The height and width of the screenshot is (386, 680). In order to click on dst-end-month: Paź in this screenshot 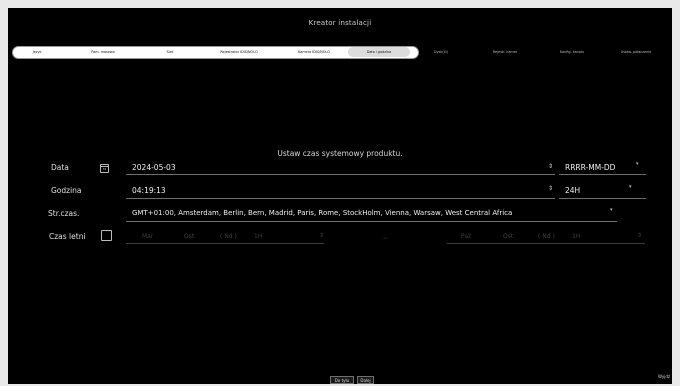, I will do `click(466, 236)`.